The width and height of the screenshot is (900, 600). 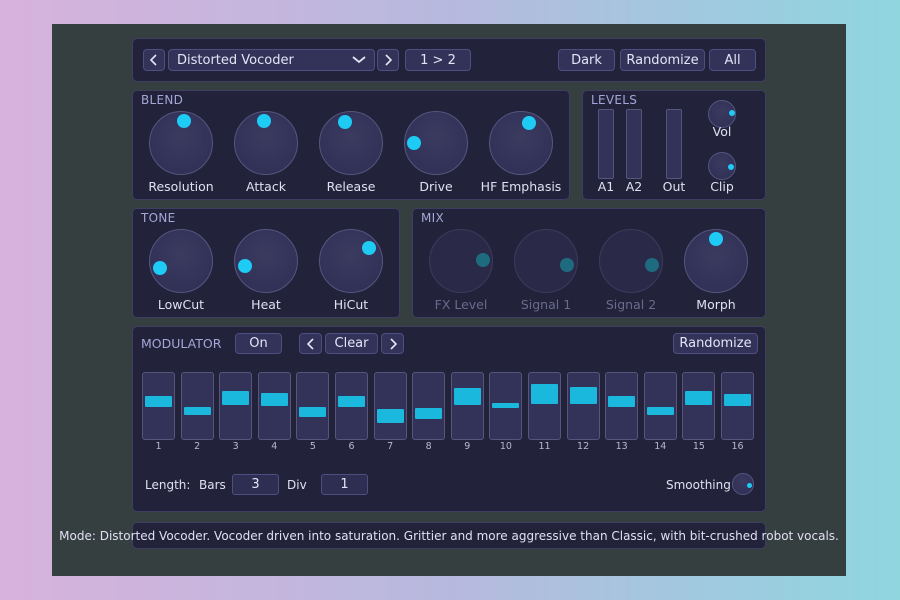 I want to click on modulator-randomize-button: Randomize, so click(x=715, y=343).